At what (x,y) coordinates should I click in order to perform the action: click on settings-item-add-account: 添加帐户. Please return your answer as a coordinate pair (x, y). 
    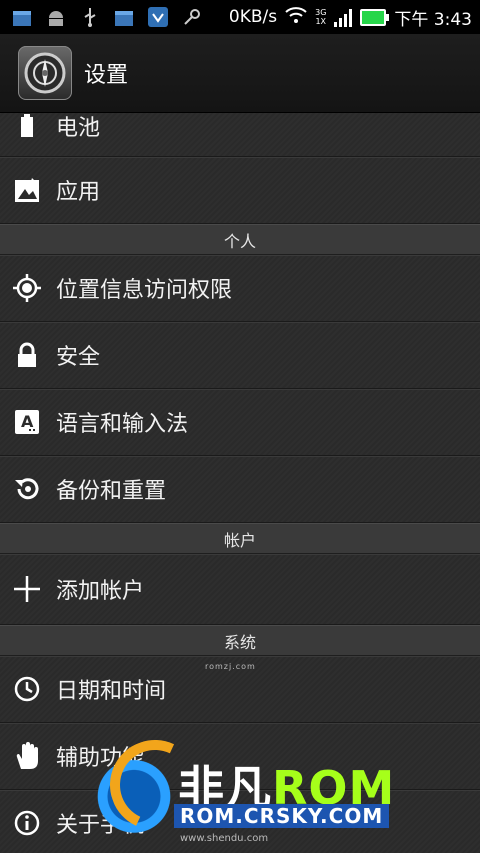
    Looking at the image, I should click on (240, 589).